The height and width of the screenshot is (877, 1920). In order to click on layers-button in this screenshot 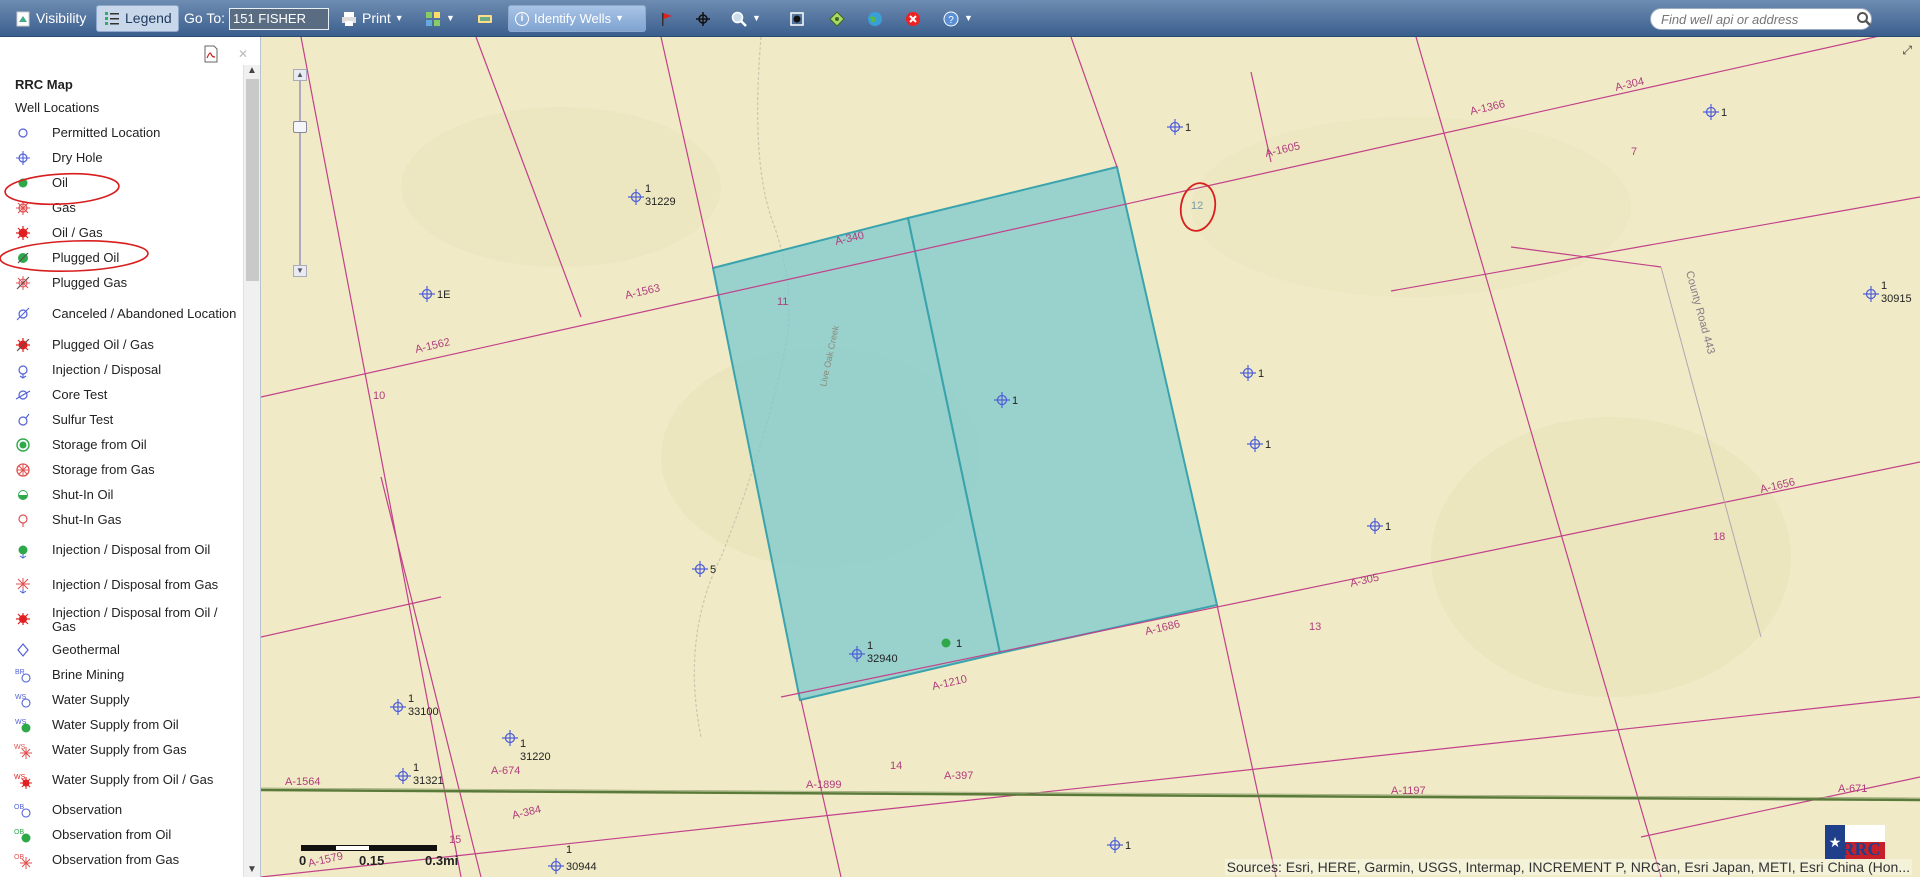, I will do `click(487, 18)`.